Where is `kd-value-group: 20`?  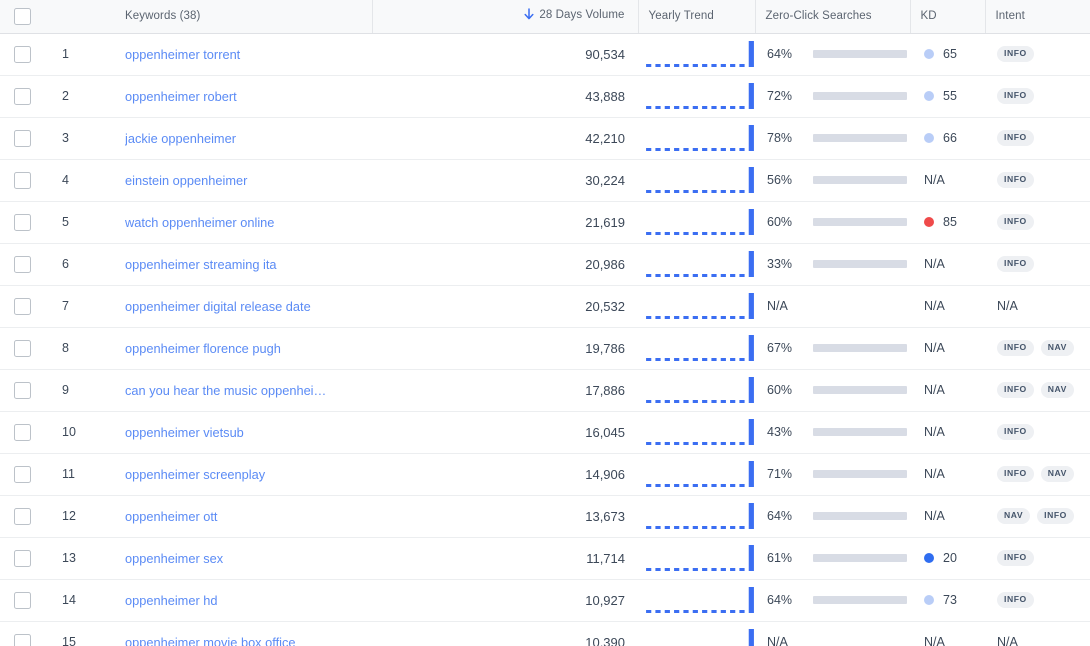 kd-value-group: 20 is located at coordinates (949, 558).